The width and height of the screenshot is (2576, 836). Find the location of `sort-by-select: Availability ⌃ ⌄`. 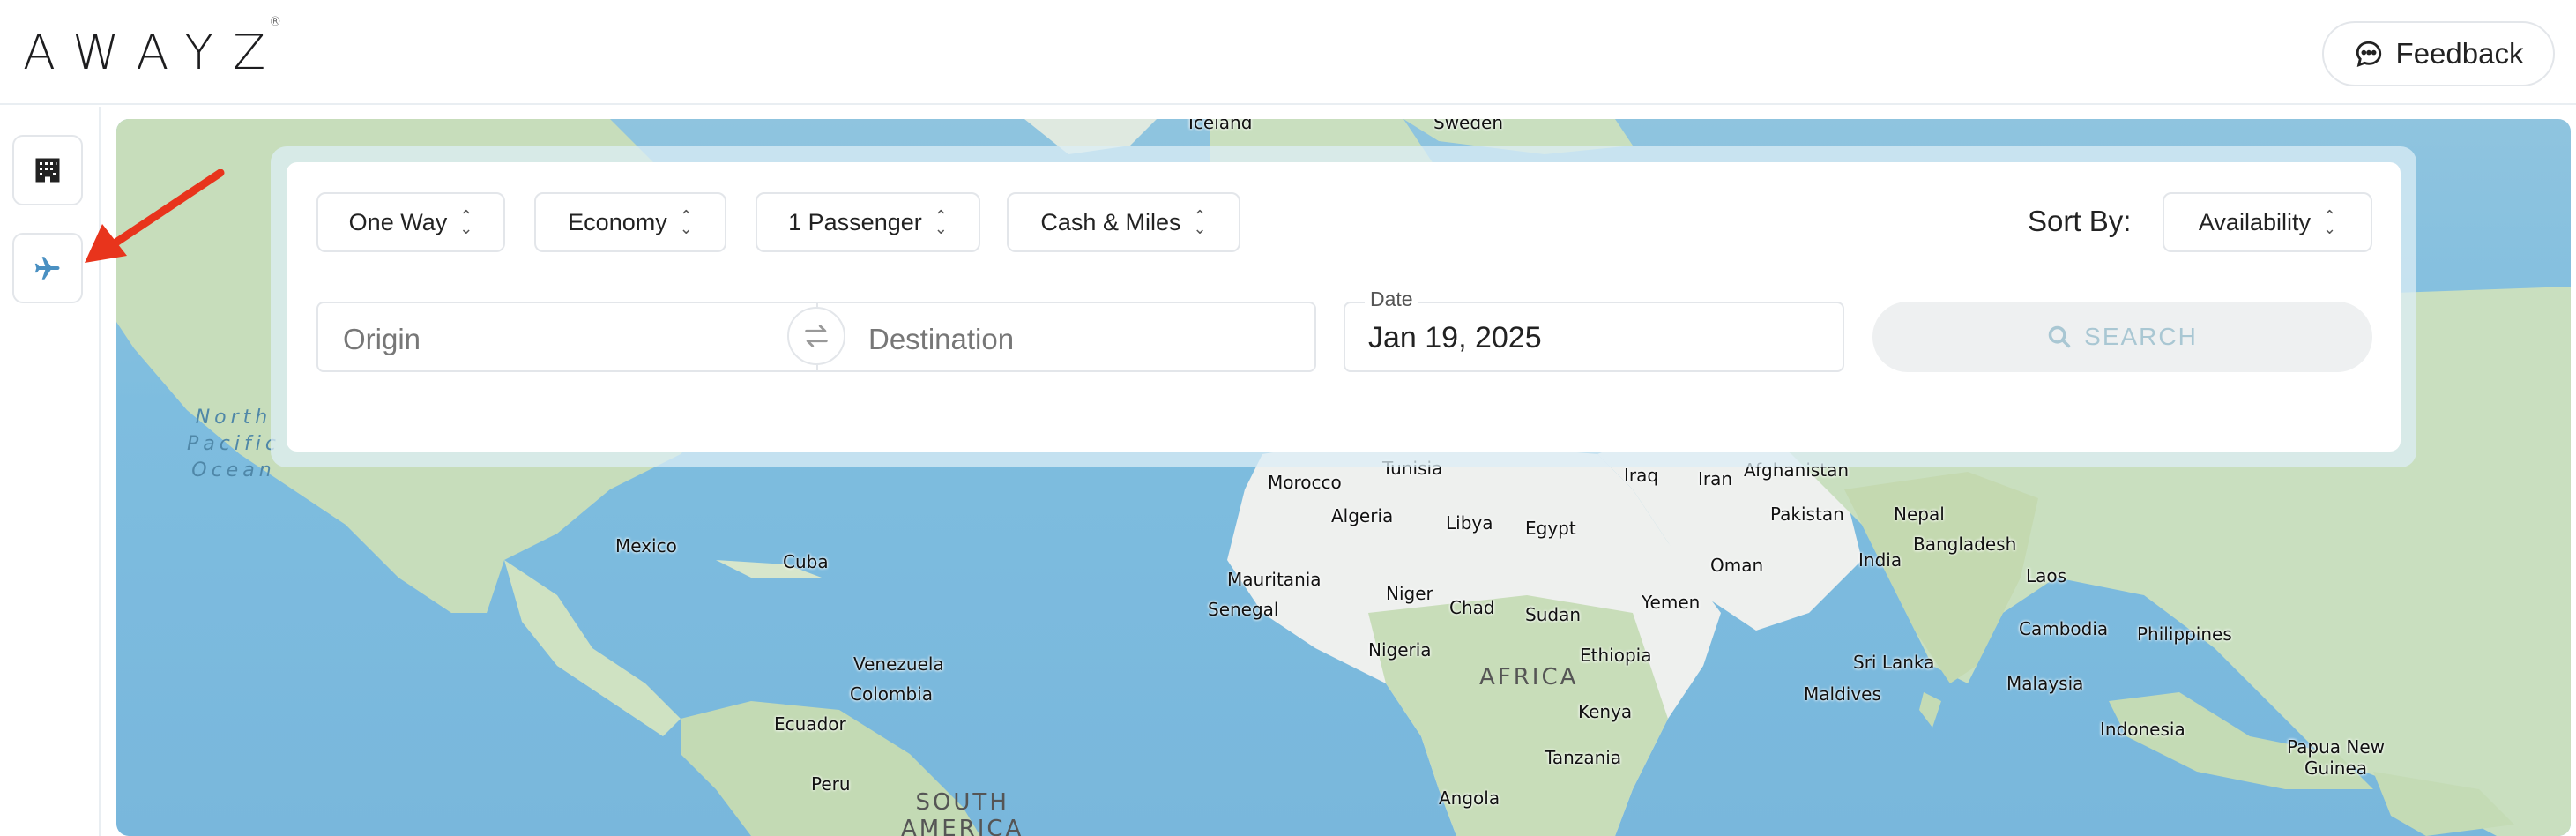

sort-by-select: Availability ⌃ ⌄ is located at coordinates (2268, 222).